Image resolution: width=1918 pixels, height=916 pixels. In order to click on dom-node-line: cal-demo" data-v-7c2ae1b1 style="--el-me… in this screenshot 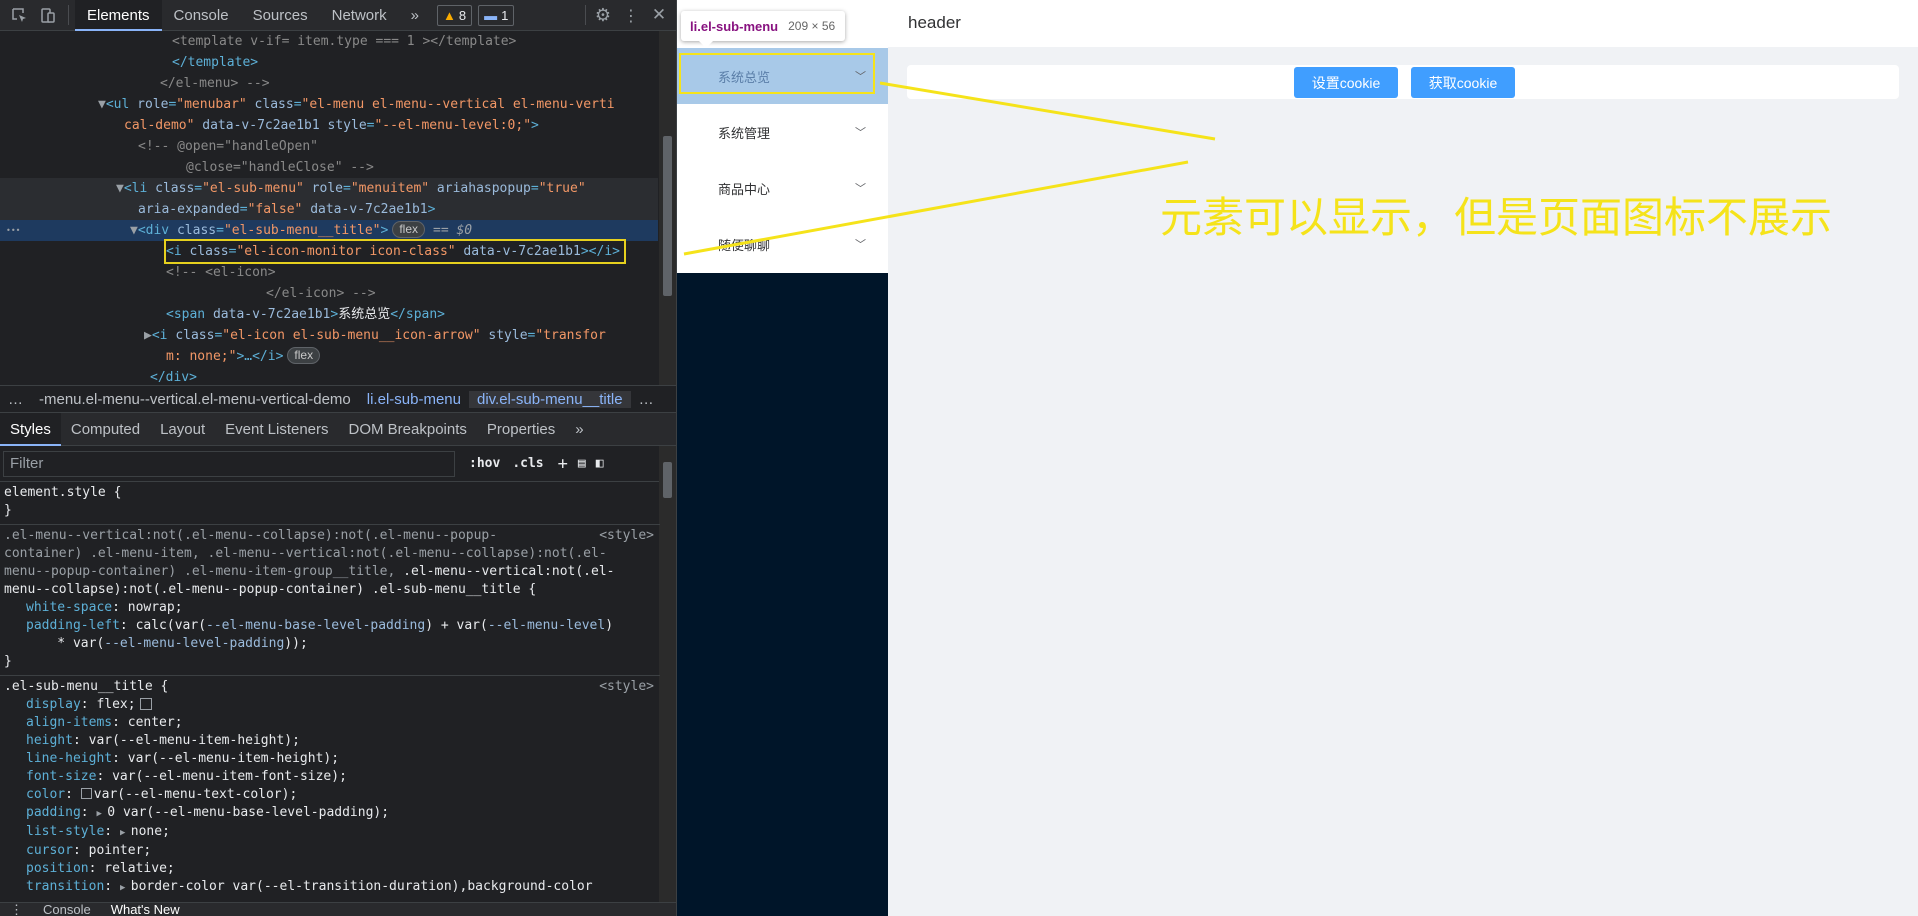, I will do `click(329, 125)`.